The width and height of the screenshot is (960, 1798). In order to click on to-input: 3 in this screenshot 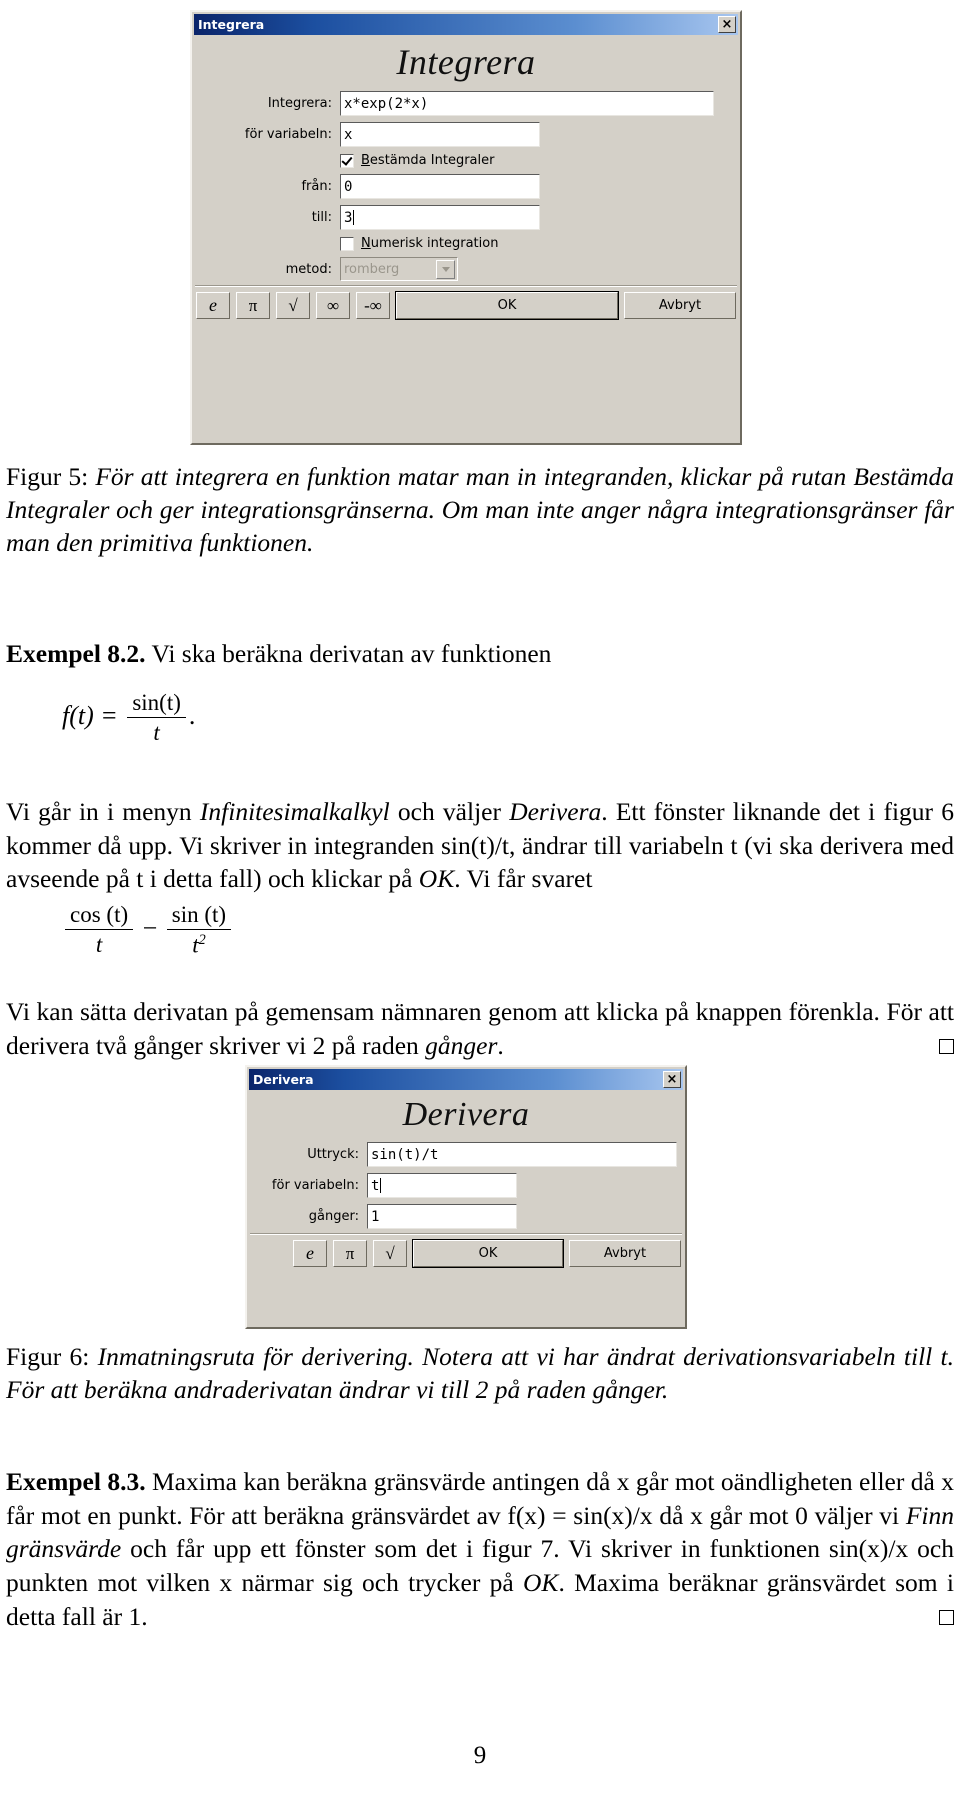, I will do `click(440, 217)`.